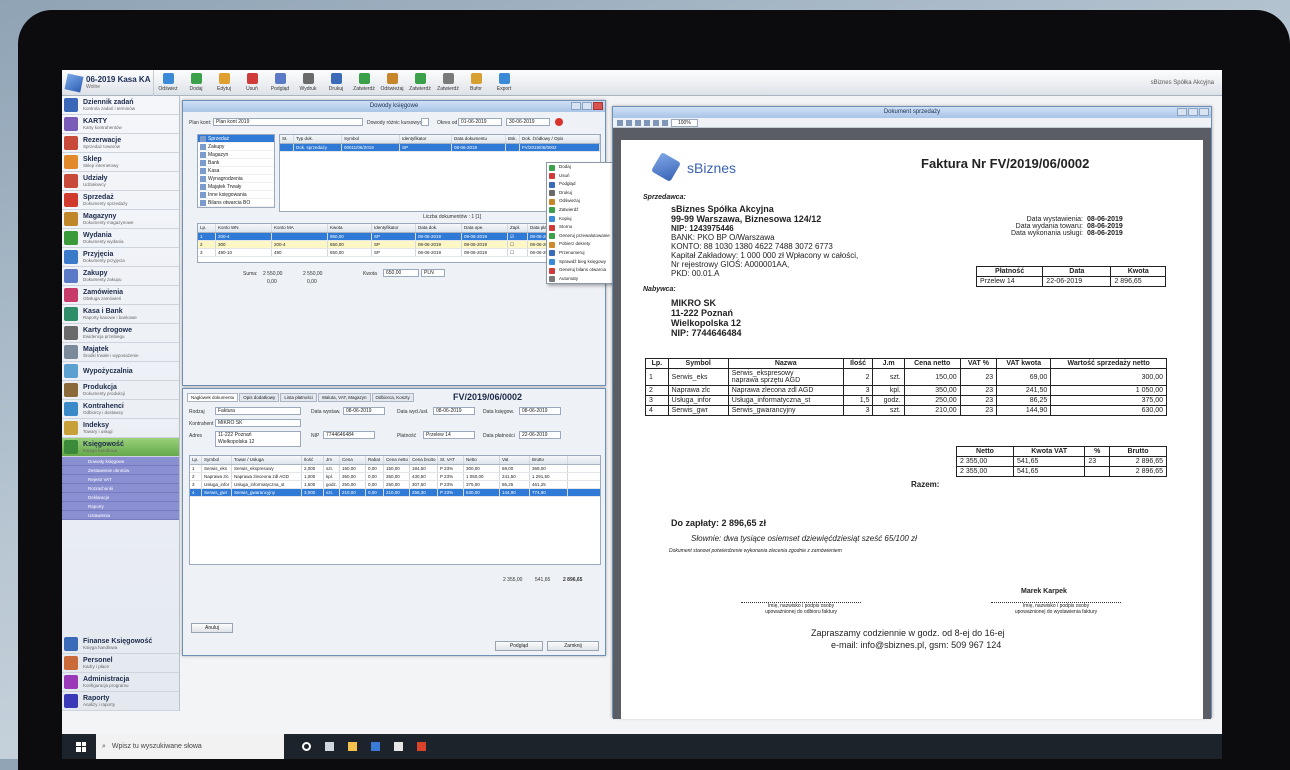 This screenshot has height=770, width=1290. What do you see at coordinates (576, 106) in the screenshot?
I see `minimize-button` at bounding box center [576, 106].